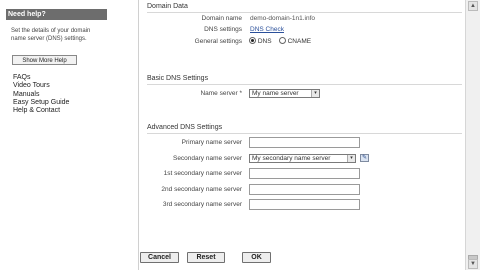 This screenshot has width=480, height=270. I want to click on basic-dns-title: Basic DNS Settings, so click(178, 78).